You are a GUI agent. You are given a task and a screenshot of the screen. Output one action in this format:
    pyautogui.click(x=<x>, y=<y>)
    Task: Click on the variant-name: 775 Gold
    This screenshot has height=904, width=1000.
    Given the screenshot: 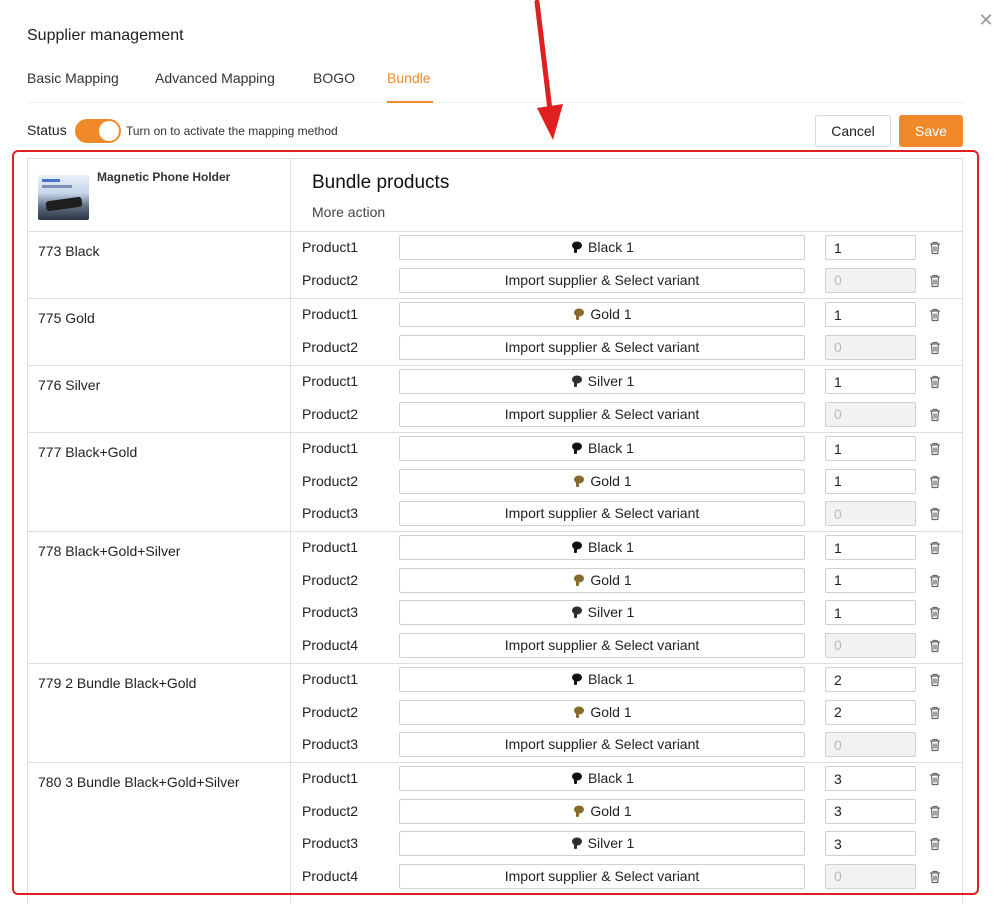 What is the action you would take?
    pyautogui.click(x=66, y=318)
    